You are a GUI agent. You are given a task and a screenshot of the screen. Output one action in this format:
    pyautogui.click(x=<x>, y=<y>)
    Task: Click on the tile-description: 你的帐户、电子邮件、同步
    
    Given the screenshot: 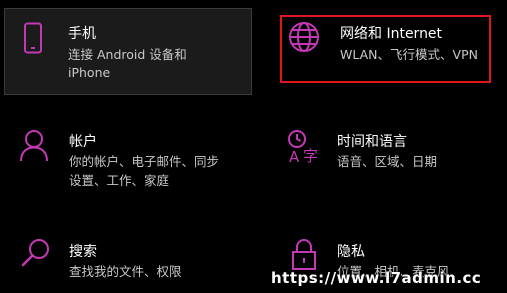 What is the action you would take?
    pyautogui.click(x=144, y=161)
    